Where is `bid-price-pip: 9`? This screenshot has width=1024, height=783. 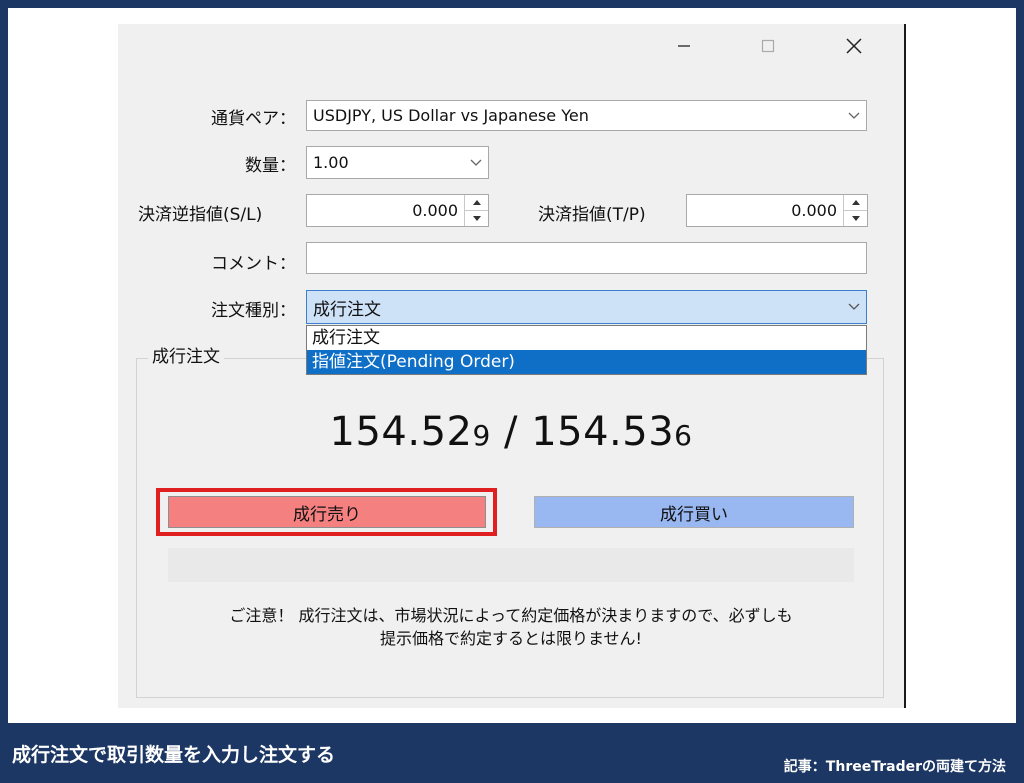 bid-price-pip: 9 is located at coordinates (481, 435).